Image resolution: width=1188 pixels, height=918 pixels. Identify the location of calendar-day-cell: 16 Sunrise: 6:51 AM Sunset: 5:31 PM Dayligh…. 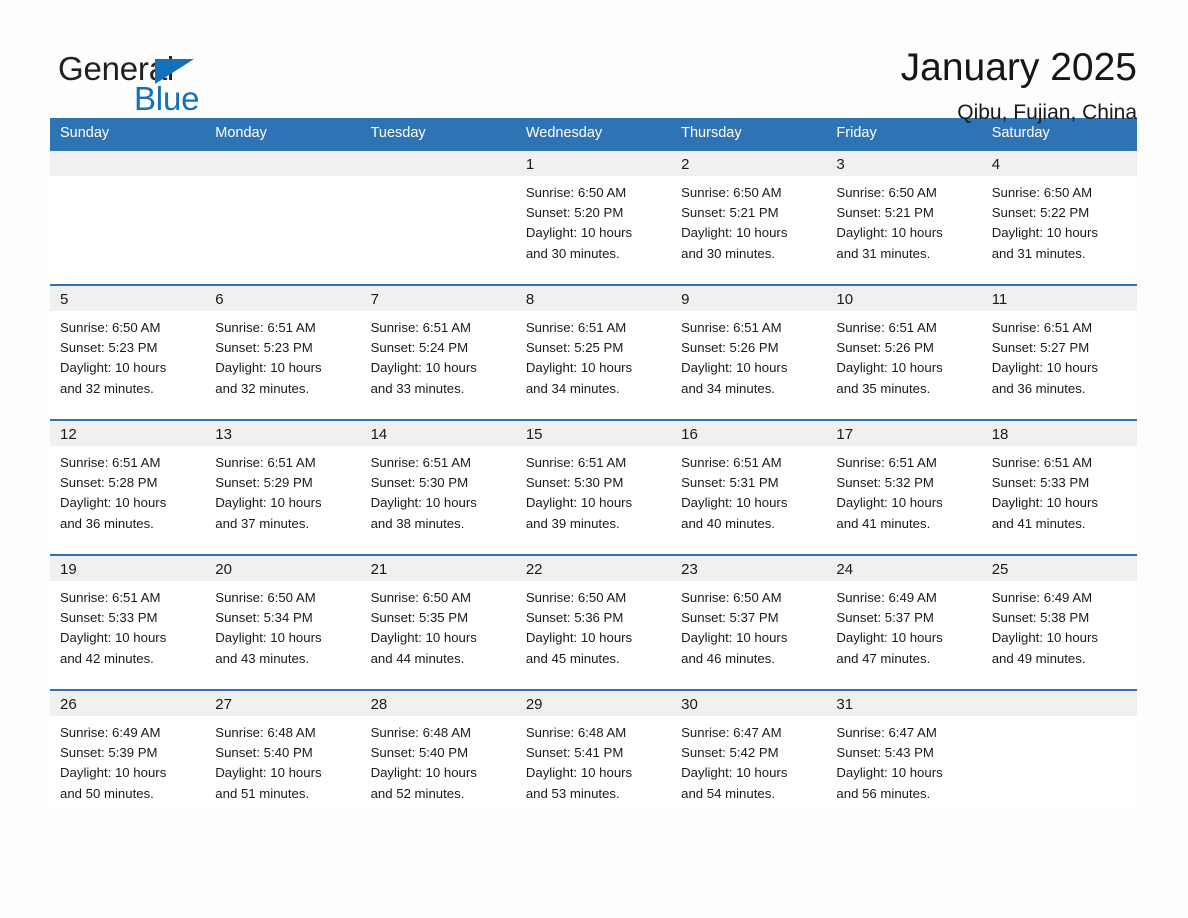
(749, 487).